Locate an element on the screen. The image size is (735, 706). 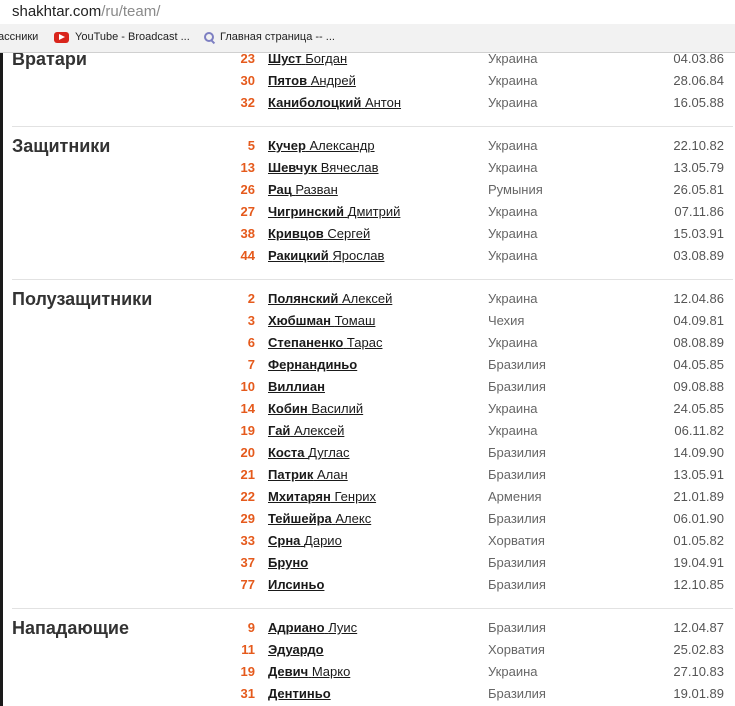
player-row: 10 Виллиан Бразилия 09.08.88 is located at coordinates (367, 390).